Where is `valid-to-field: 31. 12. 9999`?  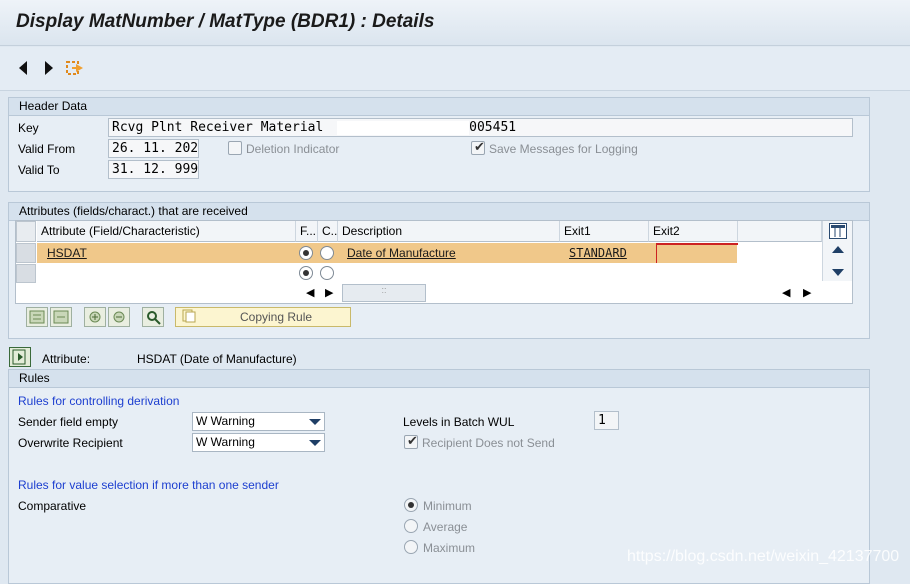 valid-to-field: 31. 12. 9999 is located at coordinates (153, 169).